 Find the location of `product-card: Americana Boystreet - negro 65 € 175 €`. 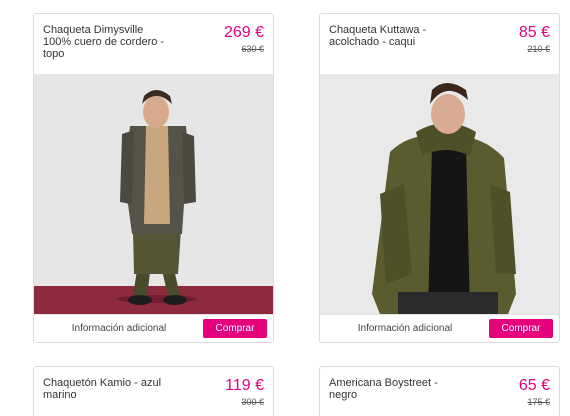

product-card: Americana Boystreet - negro 65 € 175 € is located at coordinates (439, 391).